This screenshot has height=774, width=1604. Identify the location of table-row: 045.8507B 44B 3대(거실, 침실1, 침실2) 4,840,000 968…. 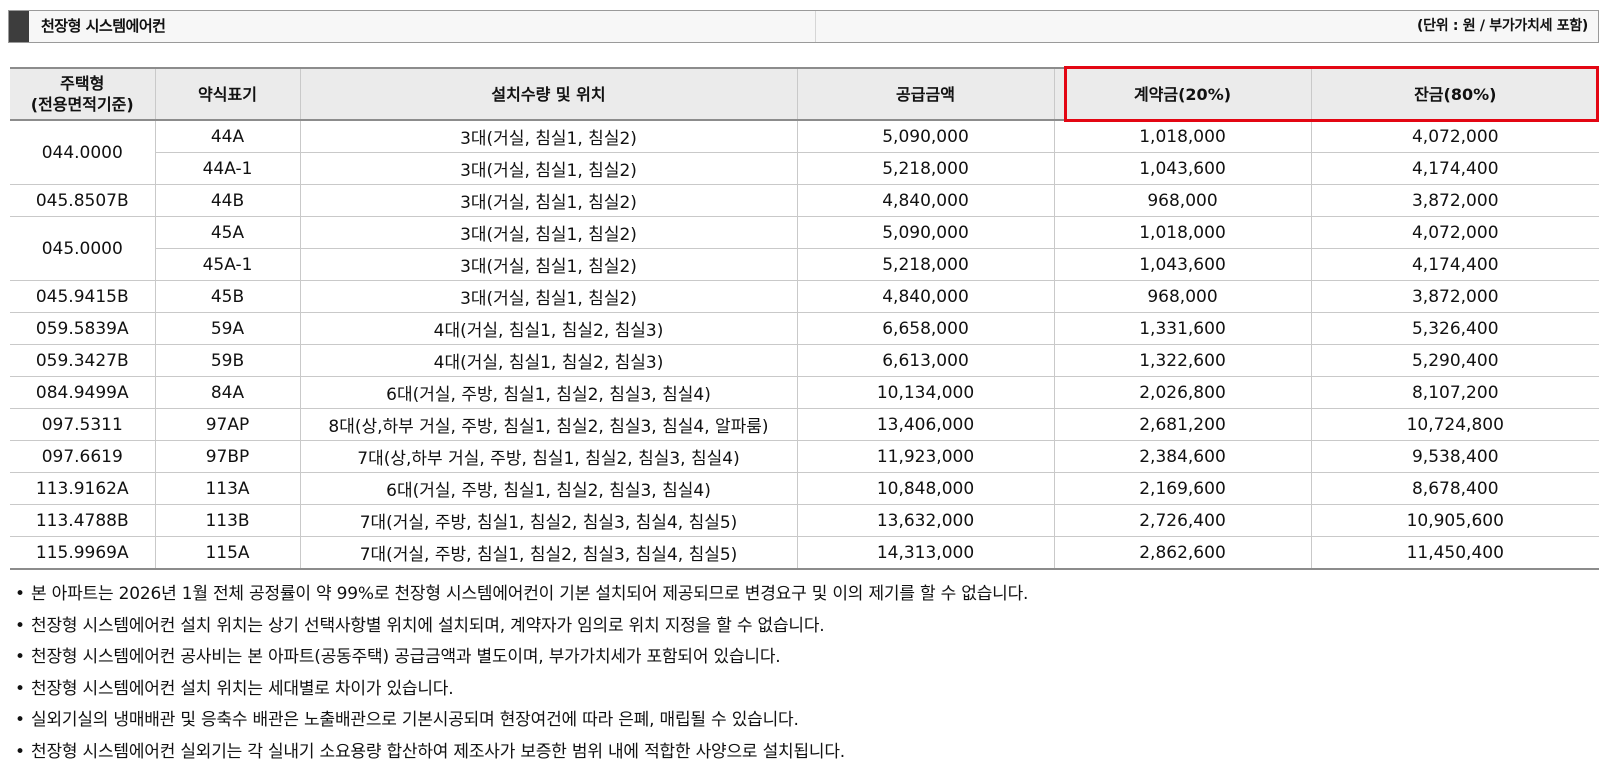
(804, 200).